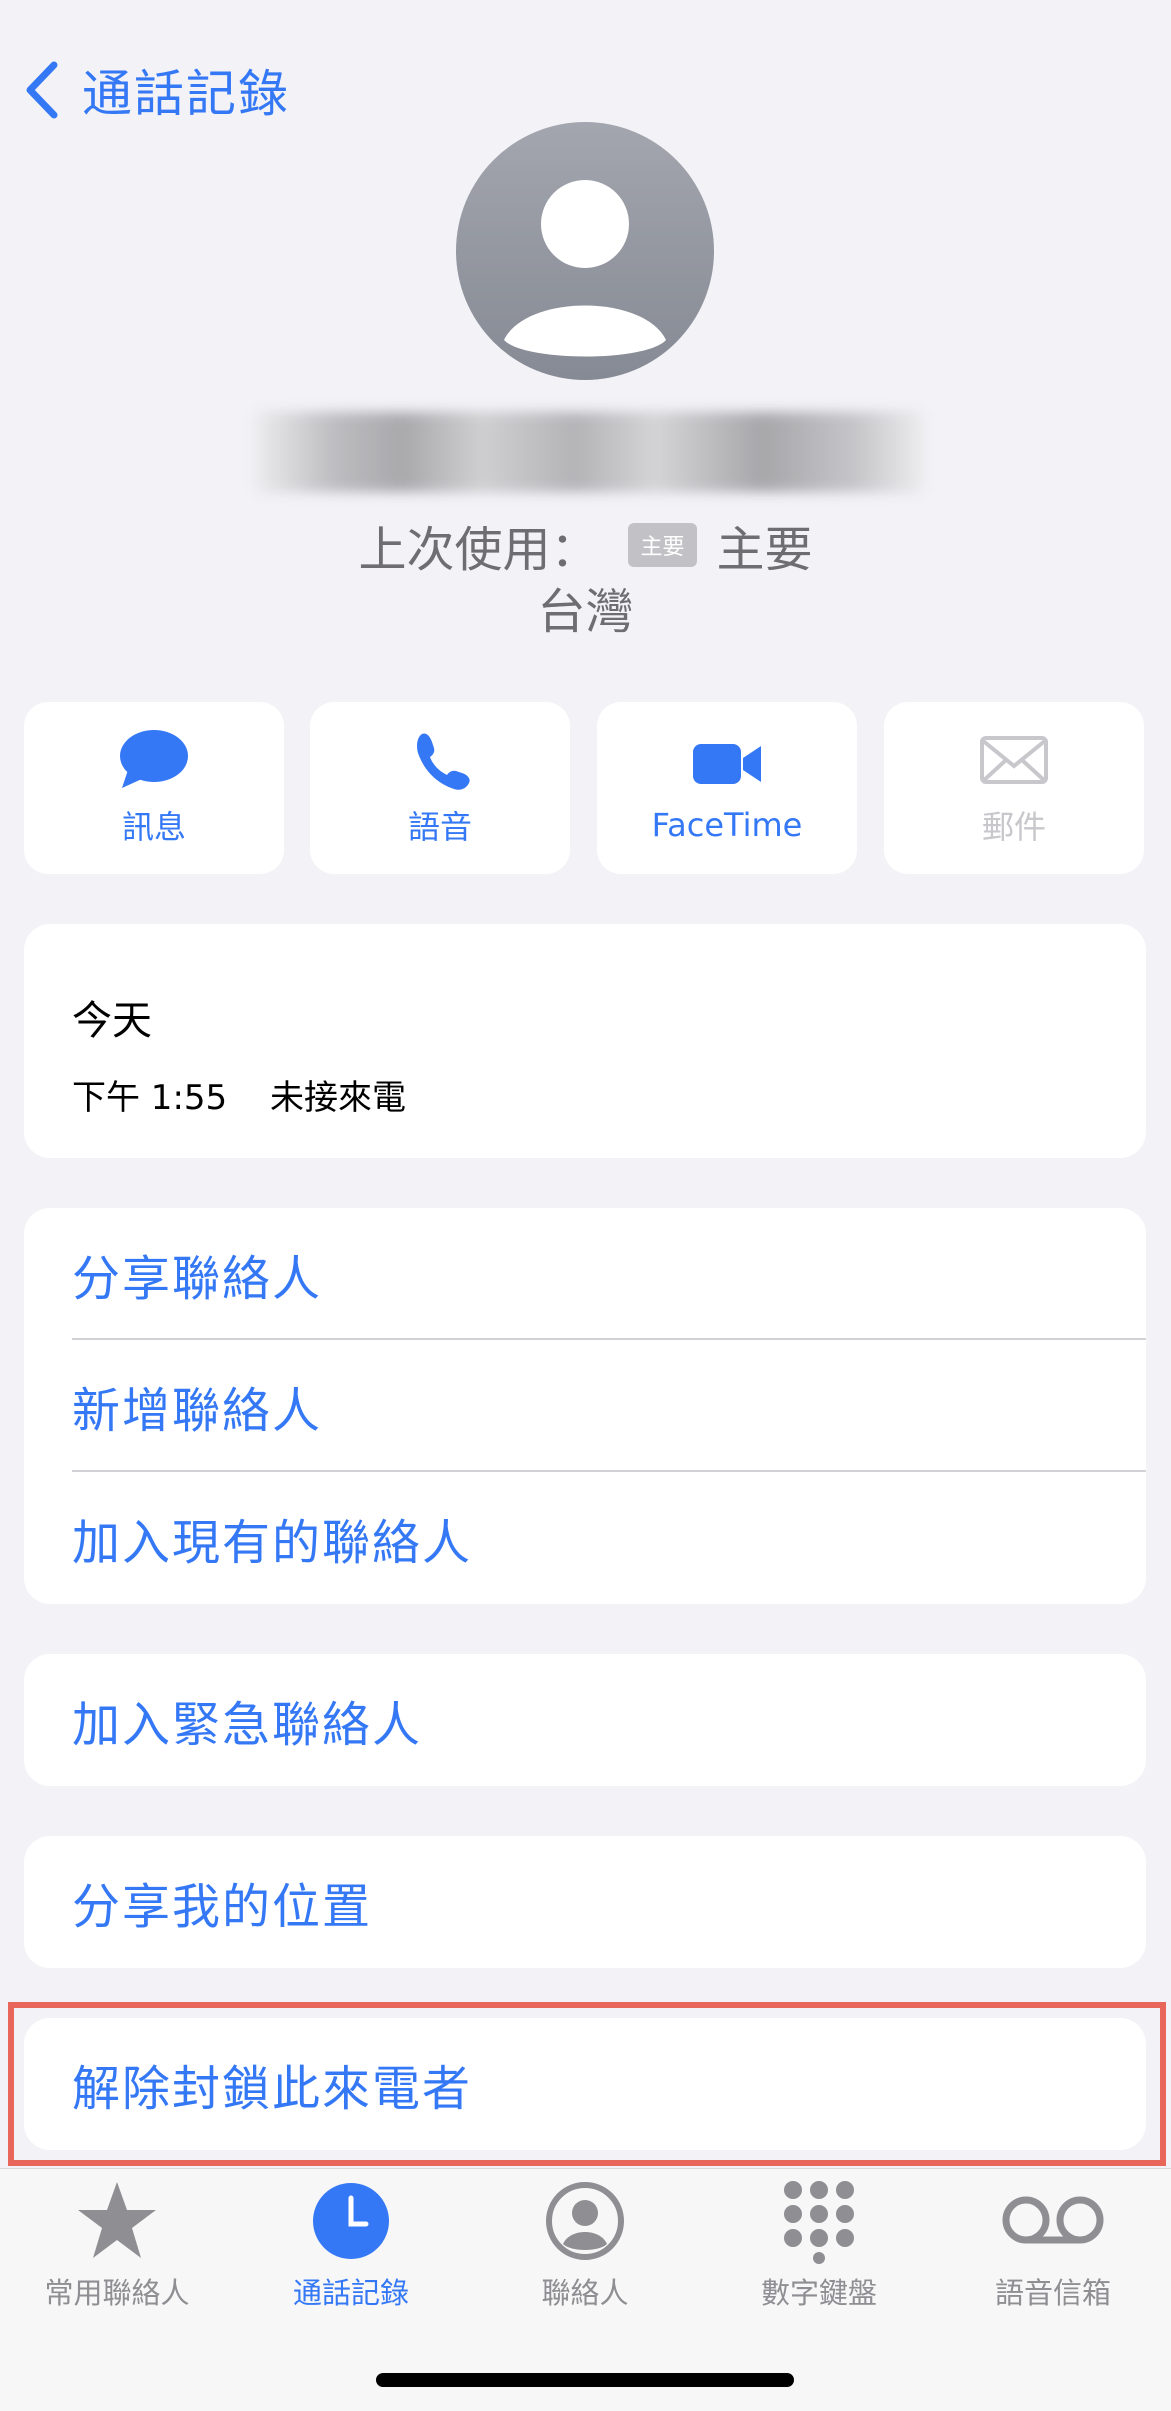 This screenshot has width=1171, height=2411. I want to click on mail-envelope-icon, so click(1014, 760).